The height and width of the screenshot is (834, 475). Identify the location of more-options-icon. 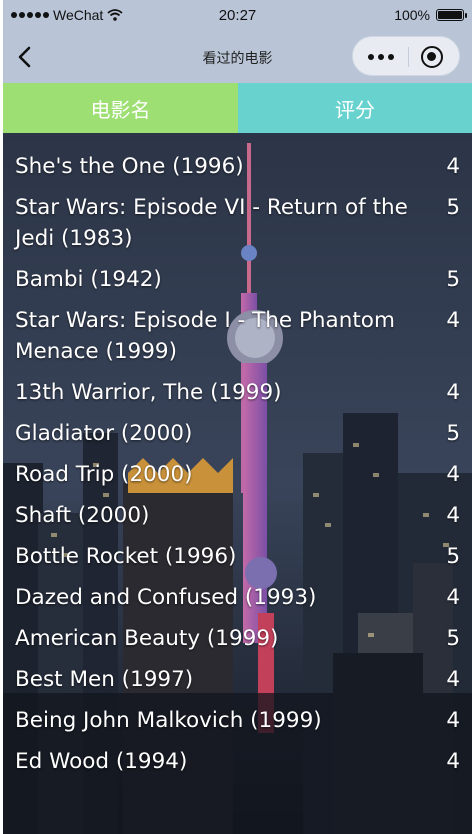
(381, 54).